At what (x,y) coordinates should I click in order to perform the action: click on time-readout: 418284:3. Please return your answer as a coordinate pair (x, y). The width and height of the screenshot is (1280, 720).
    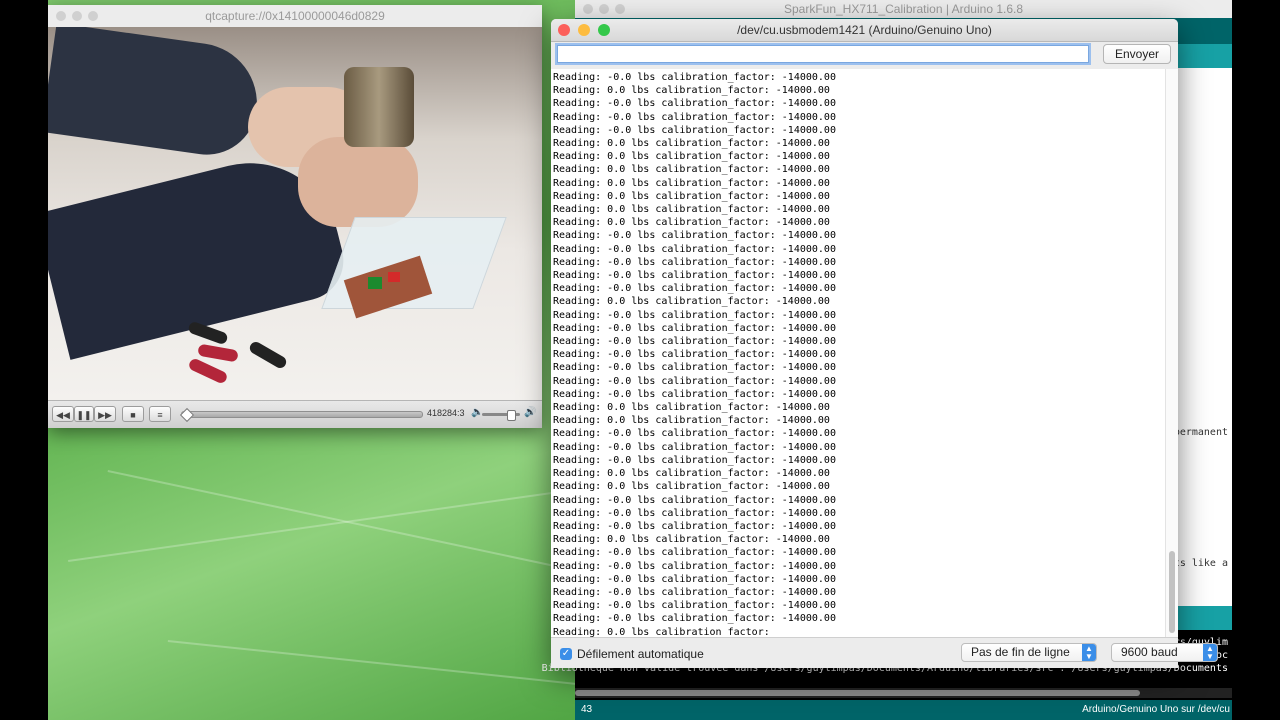
    Looking at the image, I should click on (446, 413).